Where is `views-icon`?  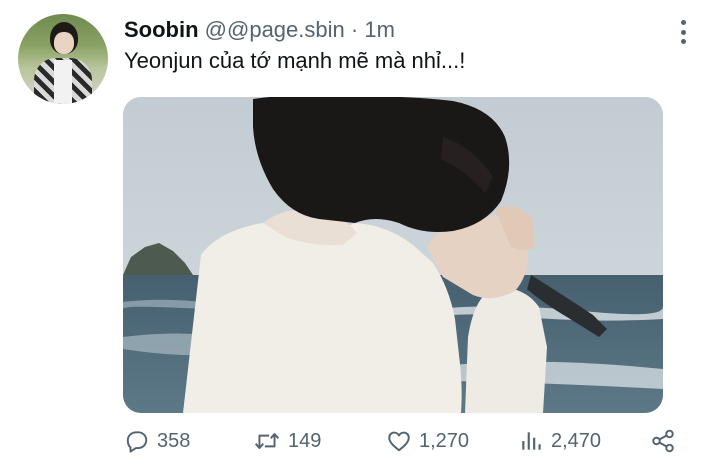 views-icon is located at coordinates (531, 441).